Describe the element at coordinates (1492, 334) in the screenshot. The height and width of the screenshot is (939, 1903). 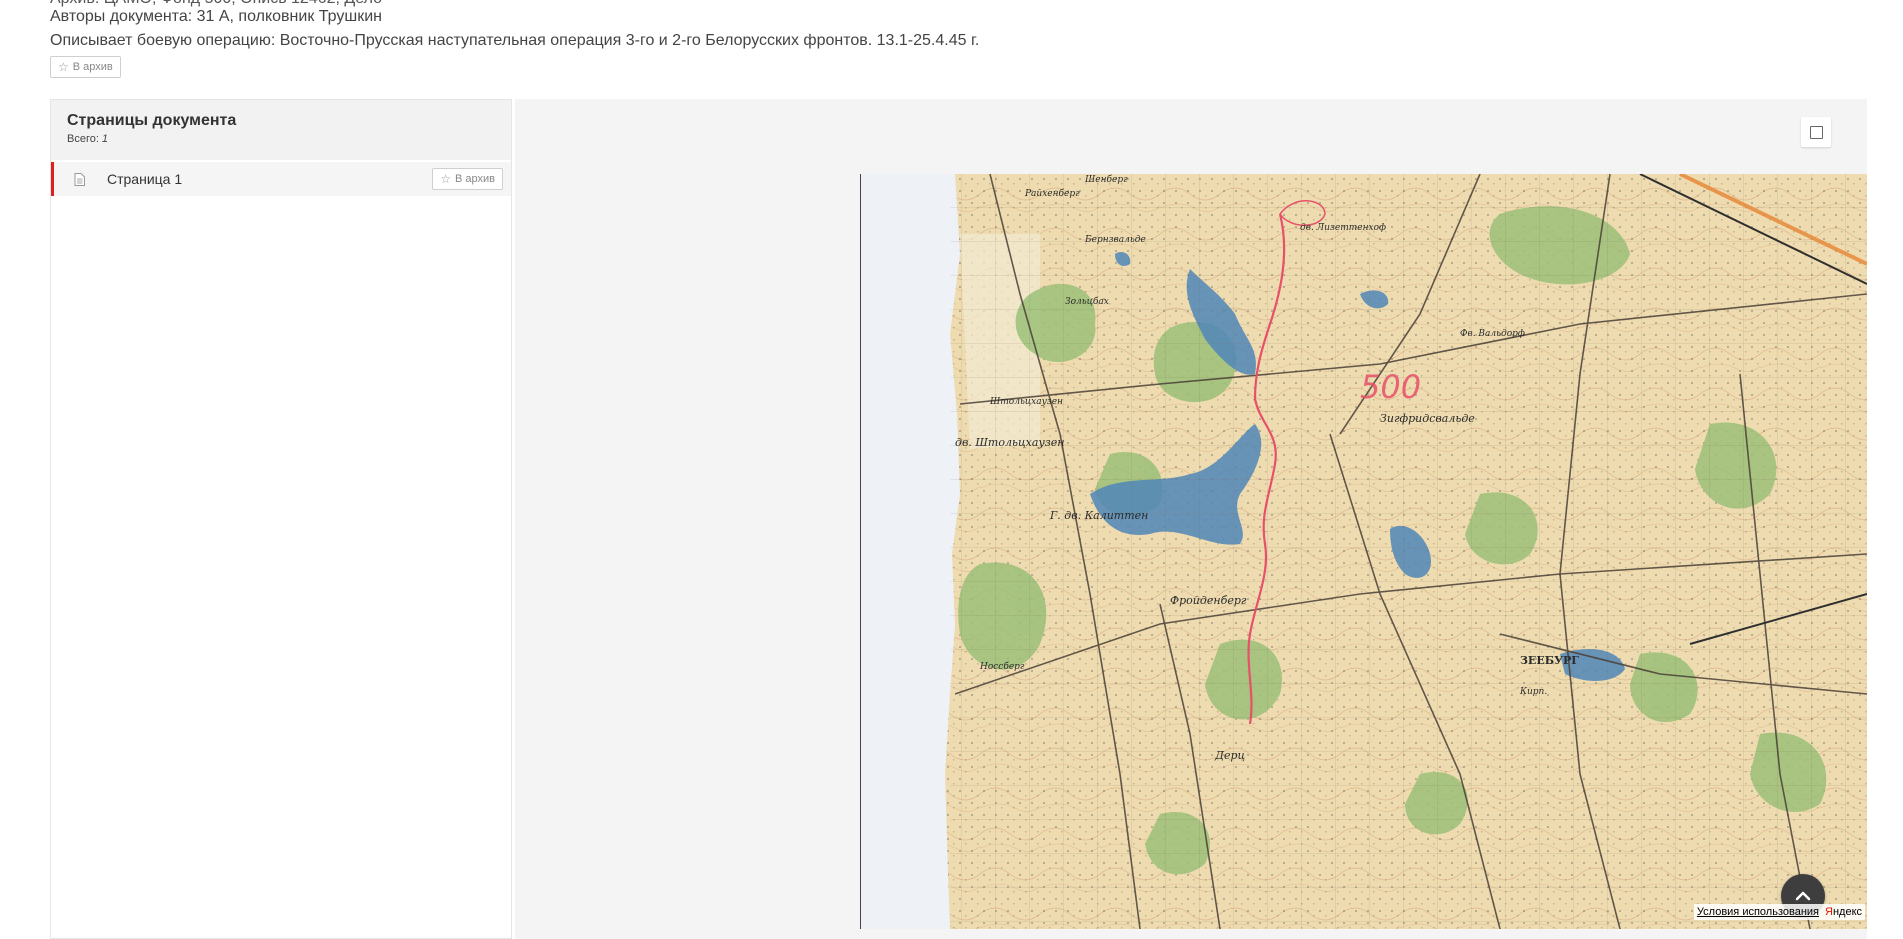
I see `map-label-voldorf: Фв. Вальдорф` at that location.